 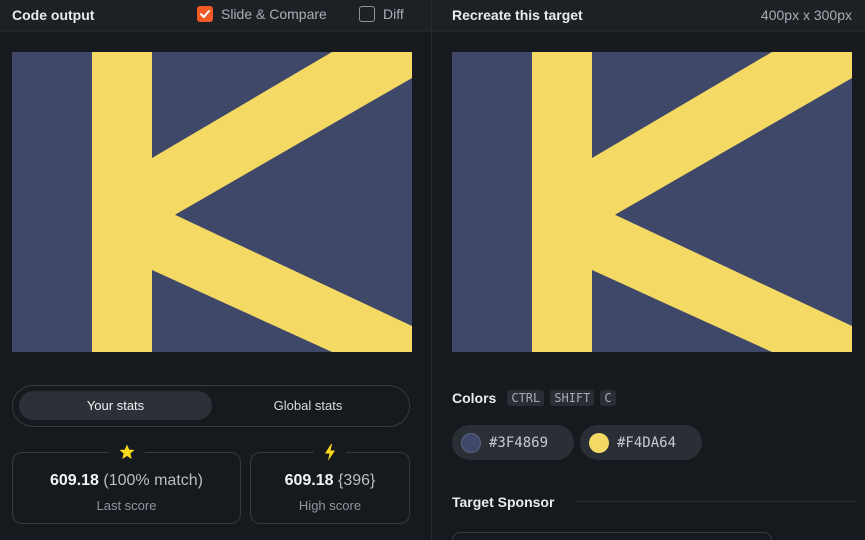 I want to click on high-score-label: High score, so click(x=330, y=505).